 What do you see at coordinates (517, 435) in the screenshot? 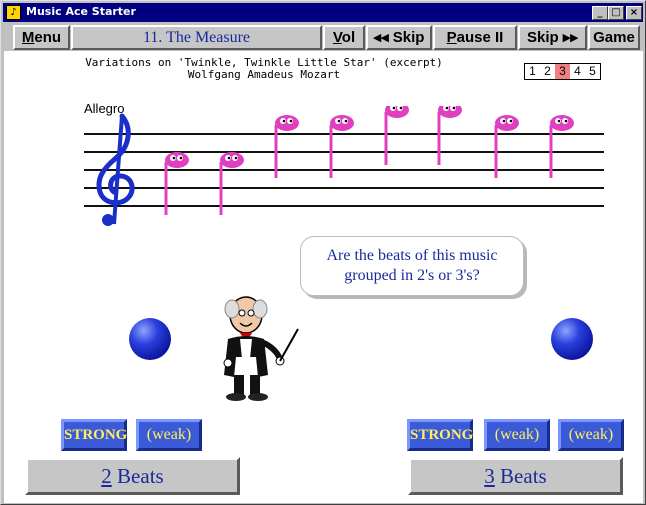
I see `right-weak-beat-button-1: (weak)` at bounding box center [517, 435].